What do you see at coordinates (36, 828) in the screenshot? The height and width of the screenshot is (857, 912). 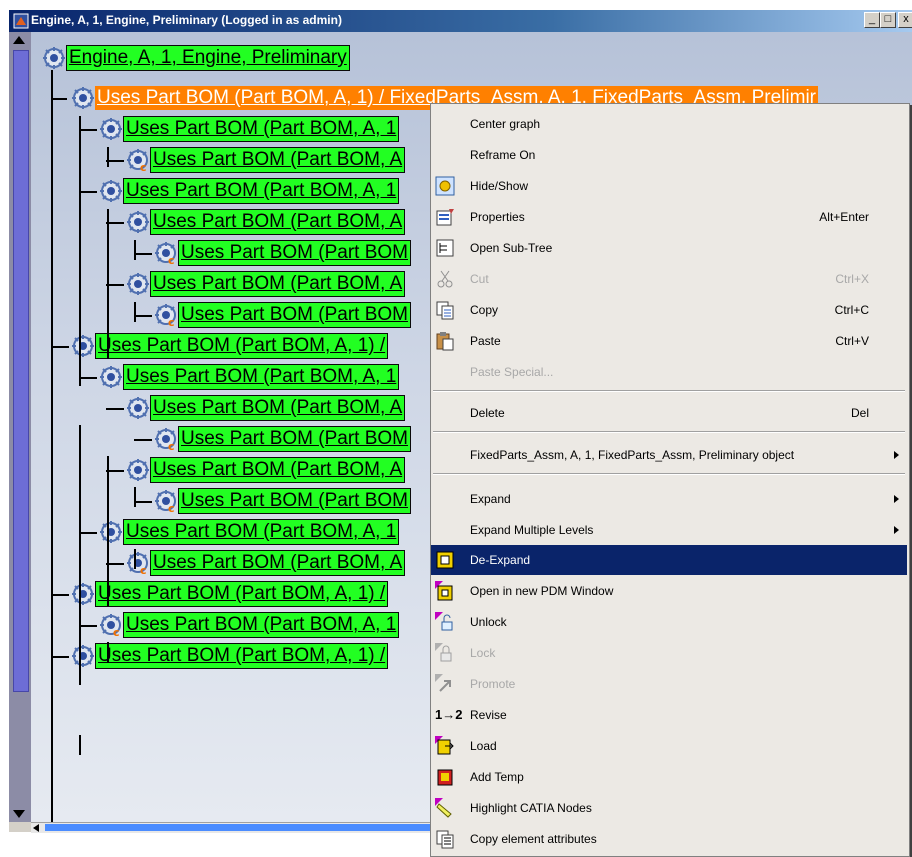 I see `scroll-left-icon` at bounding box center [36, 828].